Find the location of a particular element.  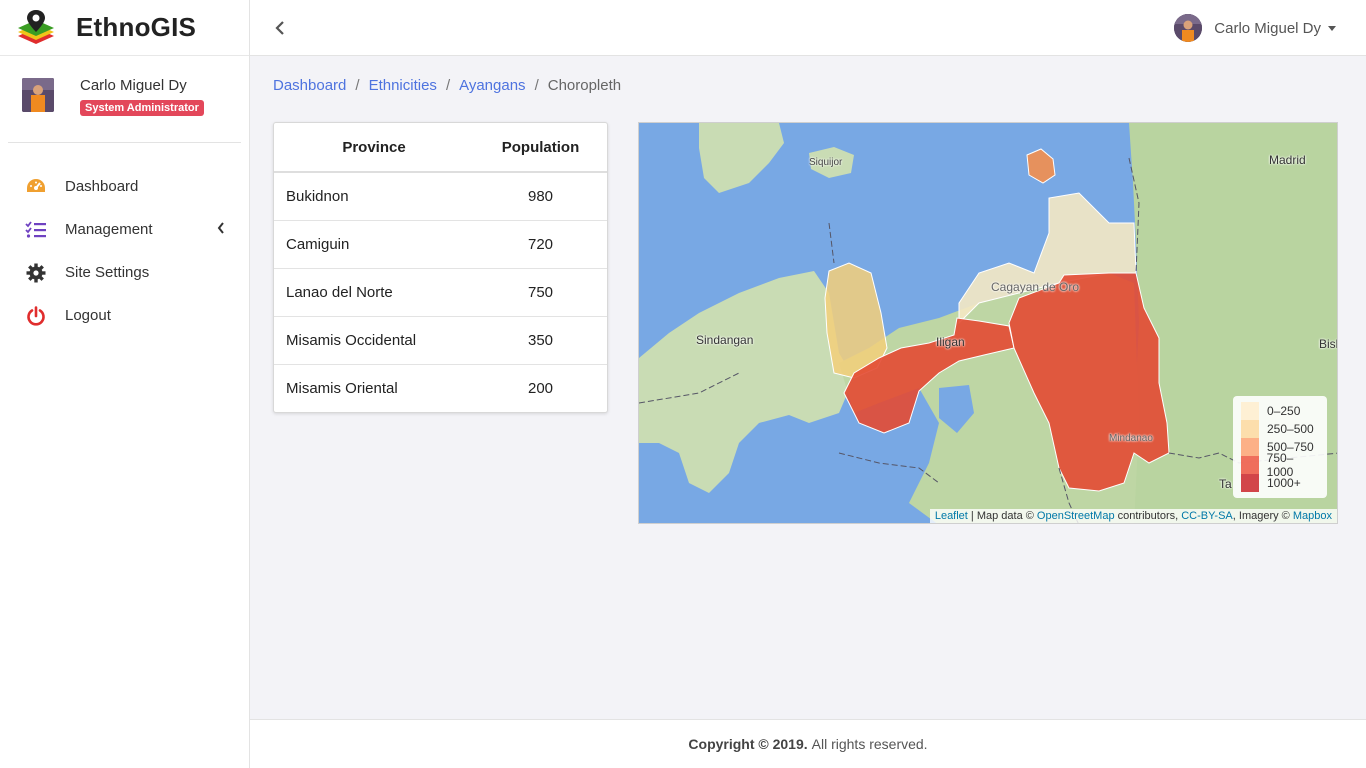

attribution-text: | Map data © is located at coordinates (1002, 516).